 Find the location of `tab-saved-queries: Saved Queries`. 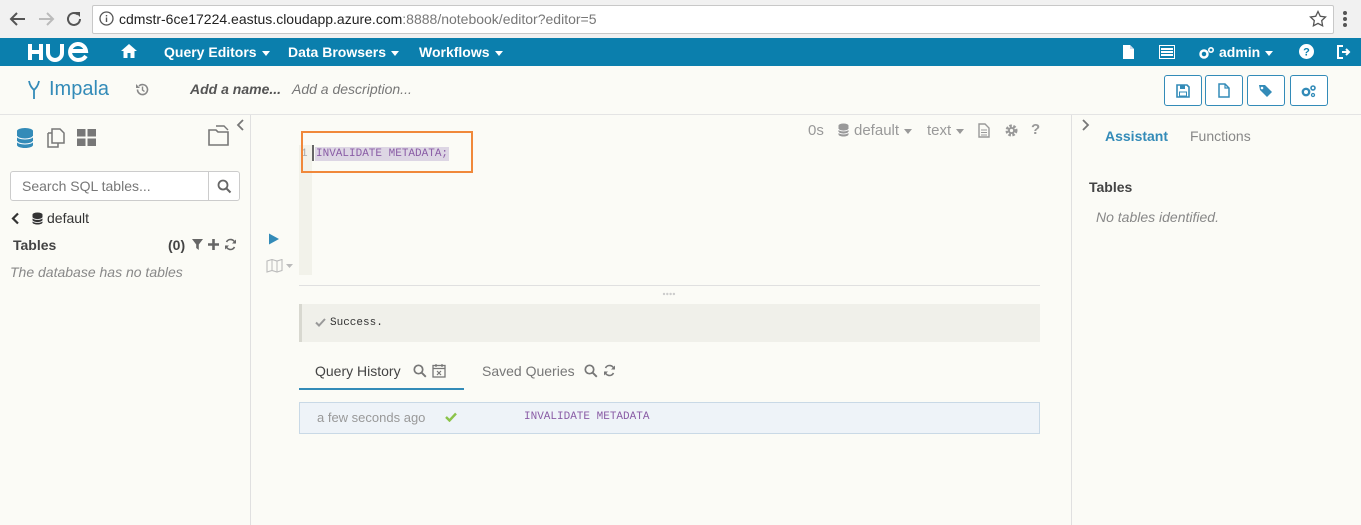

tab-saved-queries: Saved Queries is located at coordinates (528, 371).